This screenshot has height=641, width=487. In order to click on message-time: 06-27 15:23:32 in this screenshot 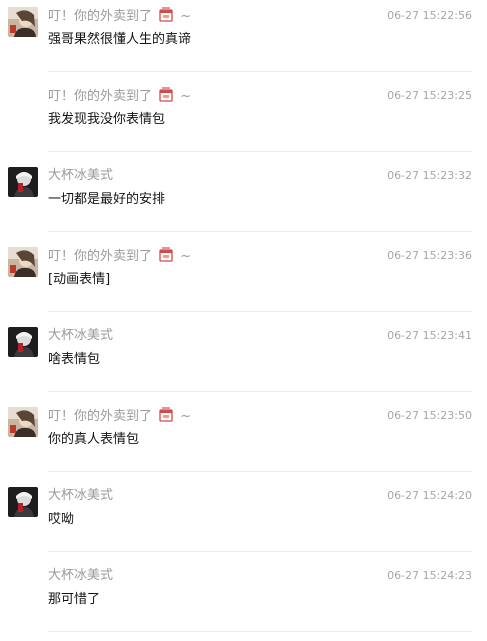, I will do `click(429, 175)`.